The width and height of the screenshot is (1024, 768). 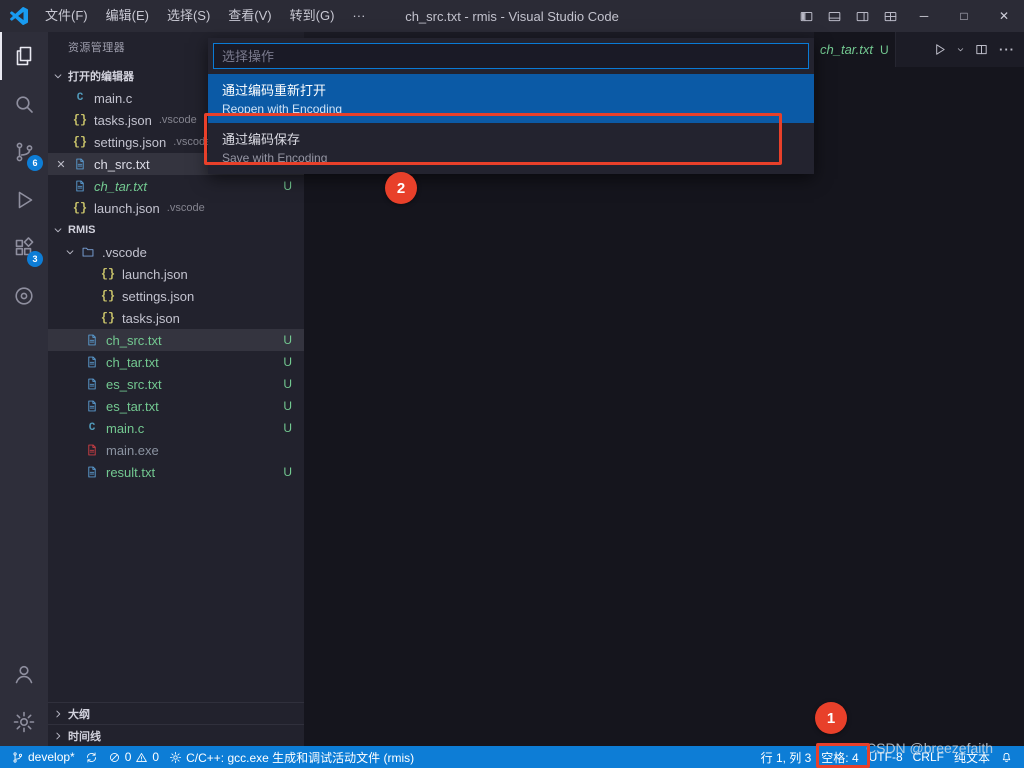 What do you see at coordinates (1006, 757) in the screenshot?
I see `notifications-button` at bounding box center [1006, 757].